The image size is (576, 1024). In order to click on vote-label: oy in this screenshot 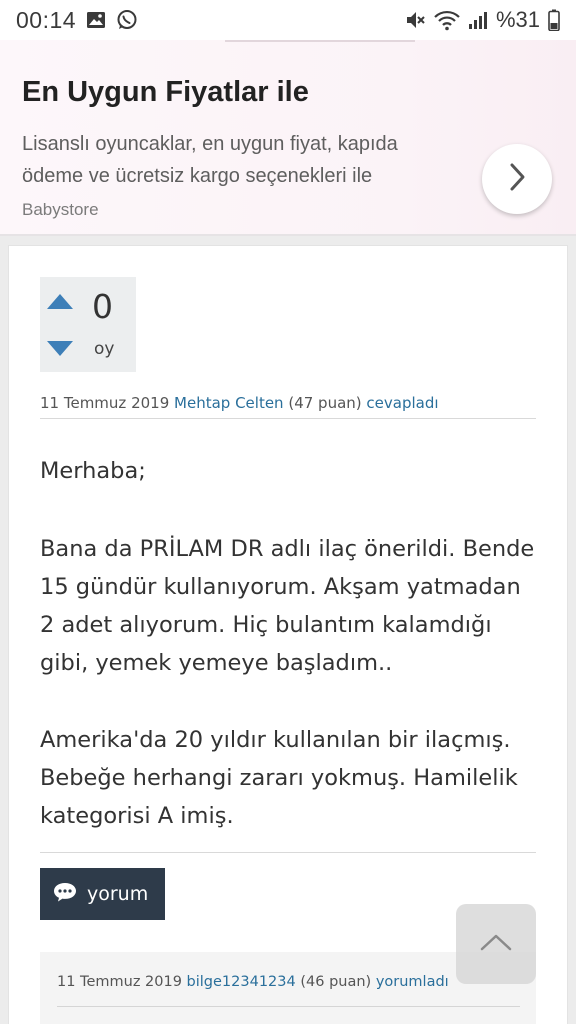, I will do `click(104, 349)`.